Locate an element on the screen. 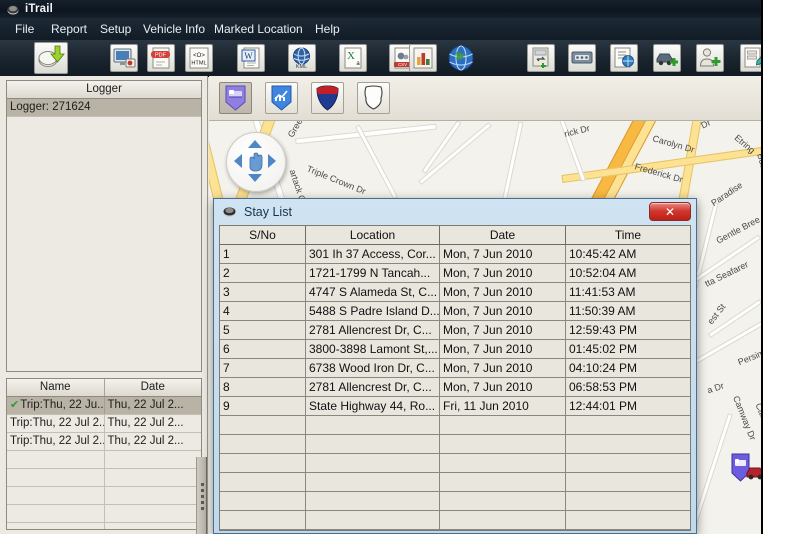 This screenshot has height=534, width=809. stay-markers-toggle is located at coordinates (235, 98).